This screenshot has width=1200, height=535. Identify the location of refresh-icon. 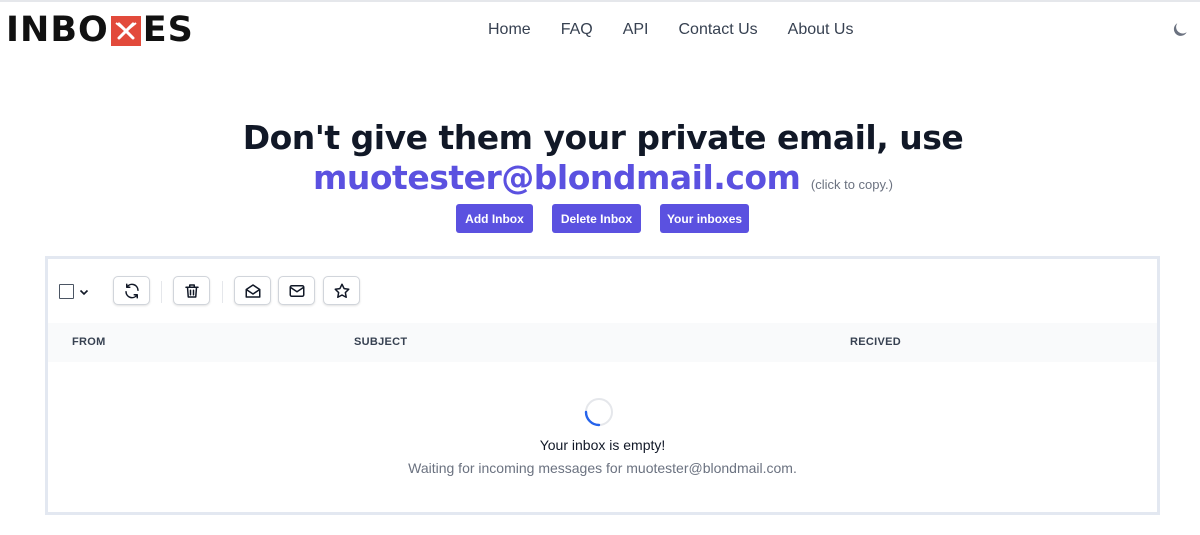
(131, 290).